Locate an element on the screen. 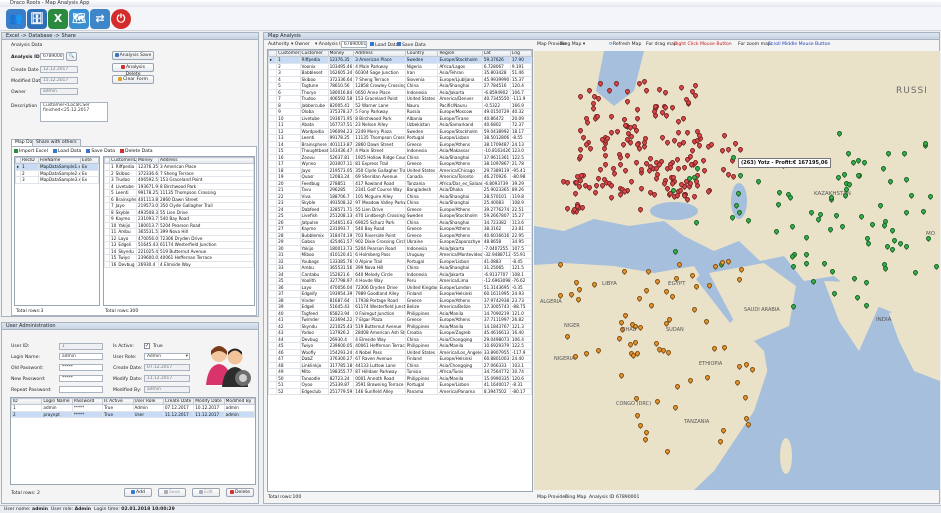 The width and height of the screenshot is (941, 513). map-label-sudan: SUDAN is located at coordinates (675, 330).